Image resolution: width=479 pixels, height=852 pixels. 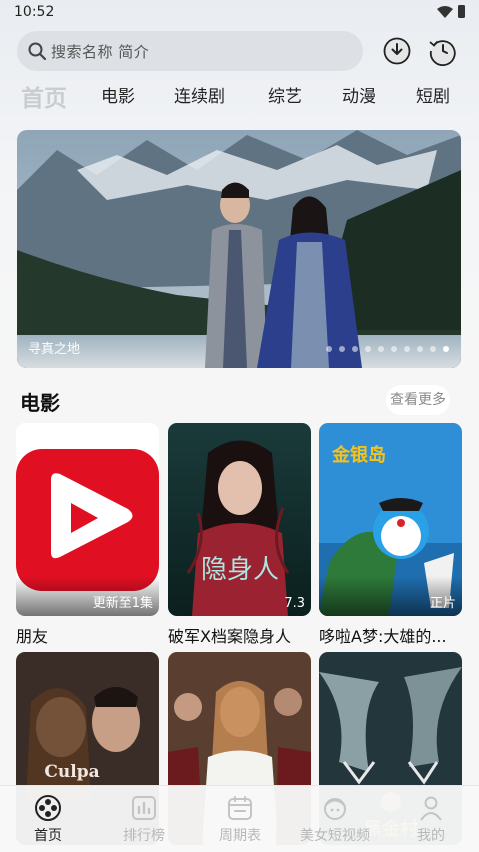 What do you see at coordinates (32, 636) in the screenshot?
I see `movie-title: 朋友` at bounding box center [32, 636].